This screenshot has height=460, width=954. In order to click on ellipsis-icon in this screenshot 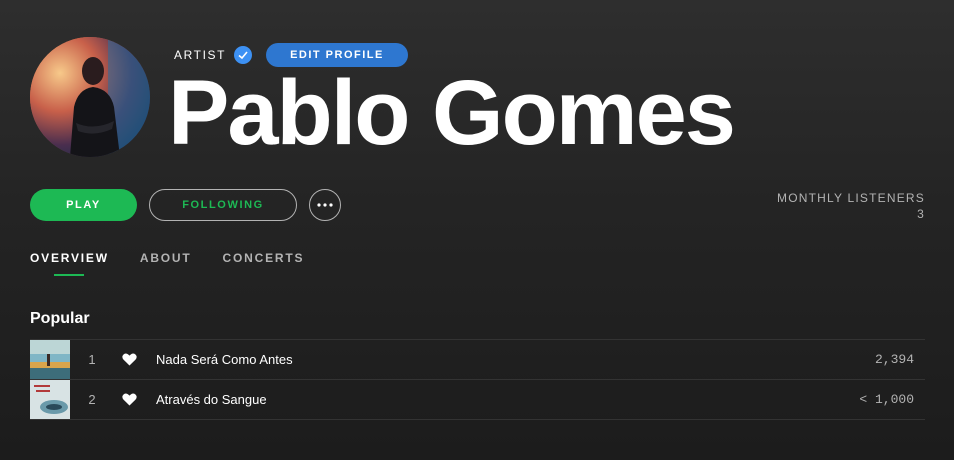, I will do `click(325, 205)`.